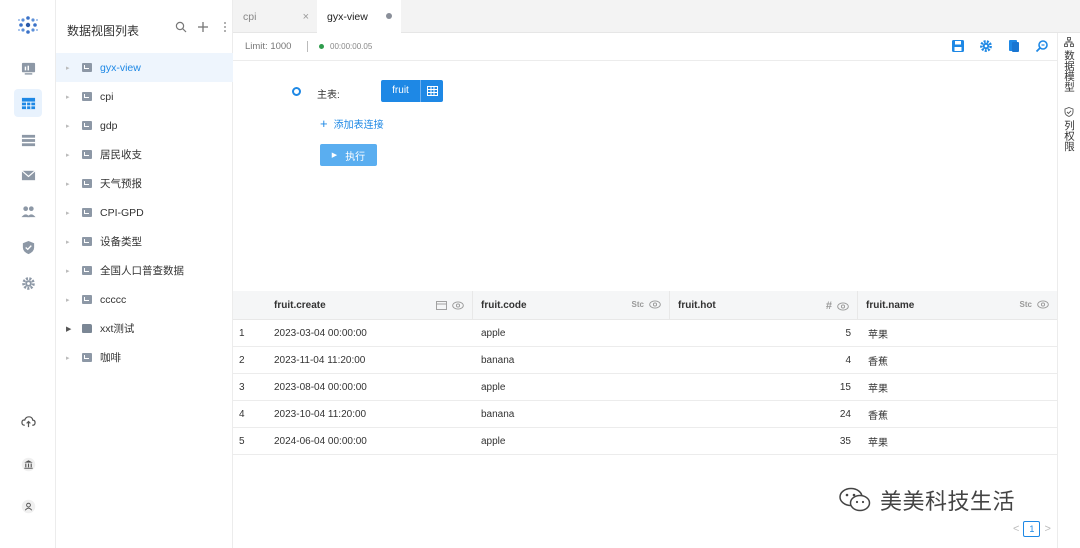 The width and height of the screenshot is (1080, 548). What do you see at coordinates (242, 333) in the screenshot?
I see `row-number: 1` at bounding box center [242, 333].